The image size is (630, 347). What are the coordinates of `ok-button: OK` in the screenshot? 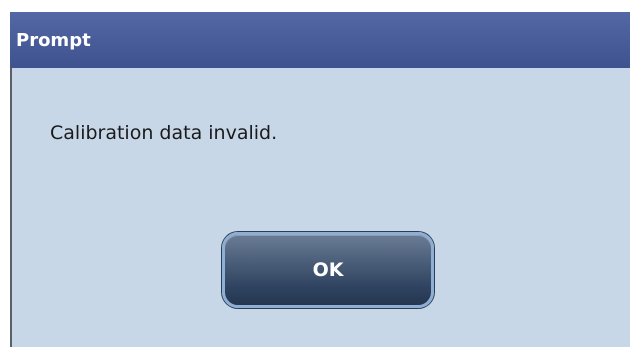 It's located at (328, 270).